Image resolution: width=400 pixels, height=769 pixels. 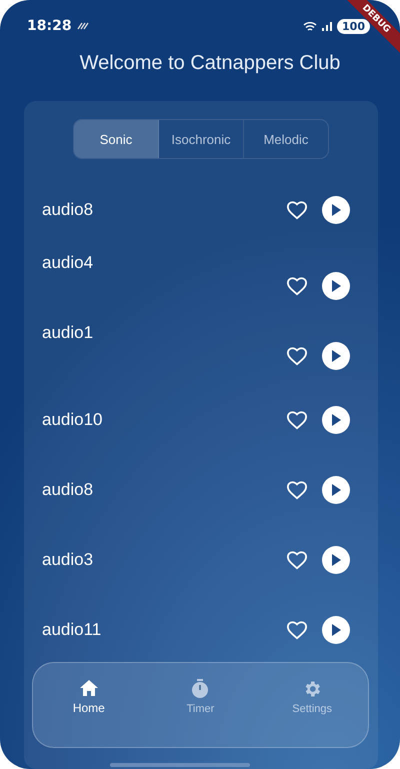 I want to click on nav-item: Home, so click(x=89, y=697).